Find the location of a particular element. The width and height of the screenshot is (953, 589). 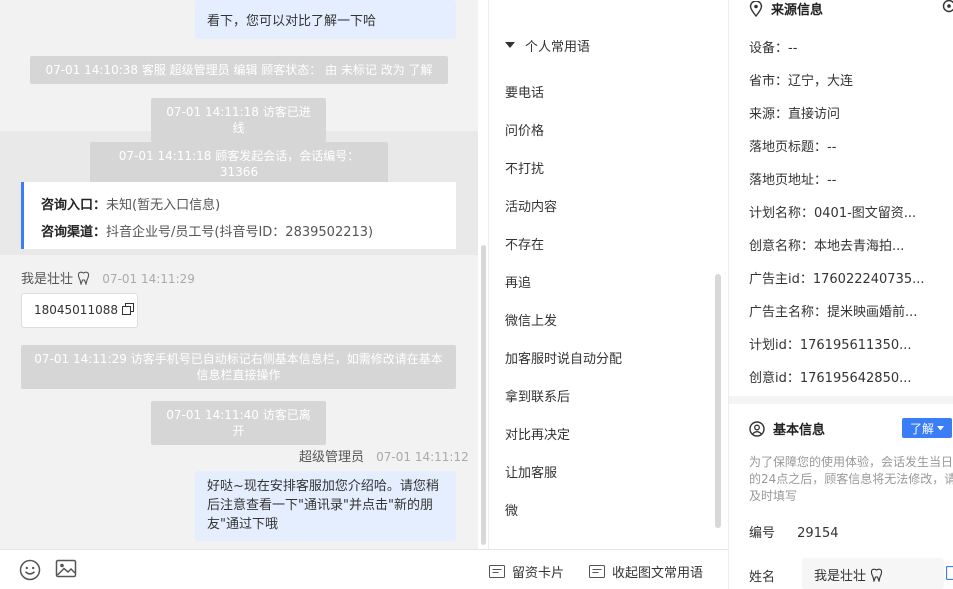

phrase-item: 加客服时说自动分配 is located at coordinates (563, 357).